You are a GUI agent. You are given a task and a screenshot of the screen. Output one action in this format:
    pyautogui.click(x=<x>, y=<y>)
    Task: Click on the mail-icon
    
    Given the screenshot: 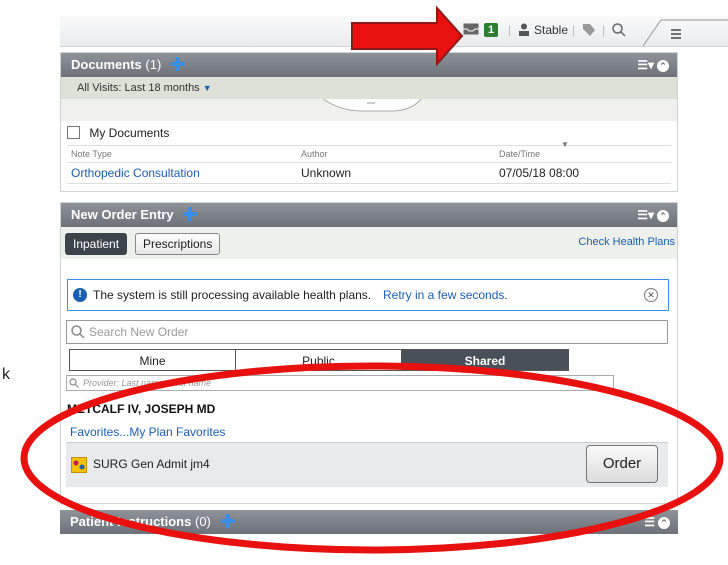 What is the action you would take?
    pyautogui.click(x=471, y=30)
    